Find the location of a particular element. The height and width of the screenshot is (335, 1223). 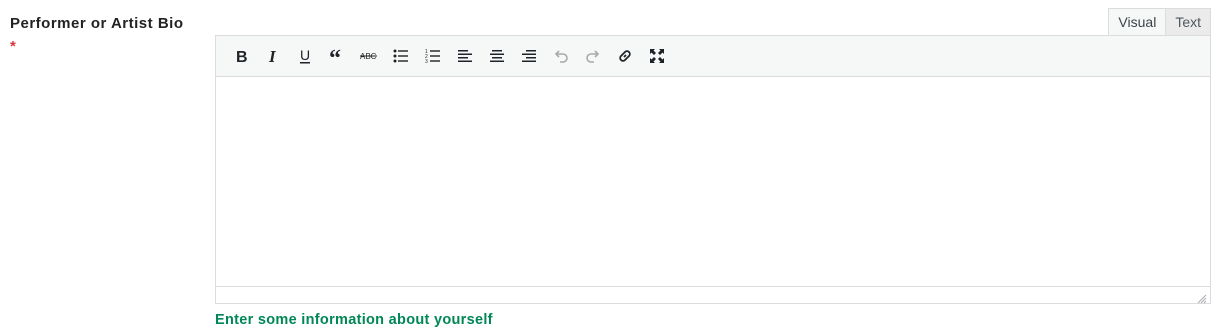

editor-statusbar is located at coordinates (713, 295).